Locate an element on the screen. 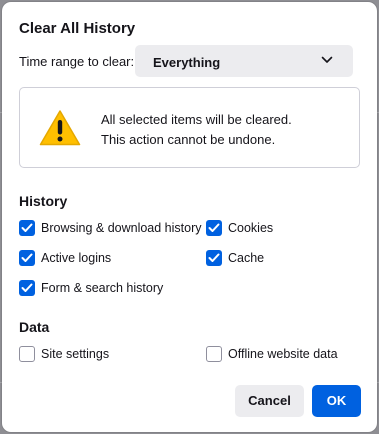  ok-button: OK is located at coordinates (336, 401).